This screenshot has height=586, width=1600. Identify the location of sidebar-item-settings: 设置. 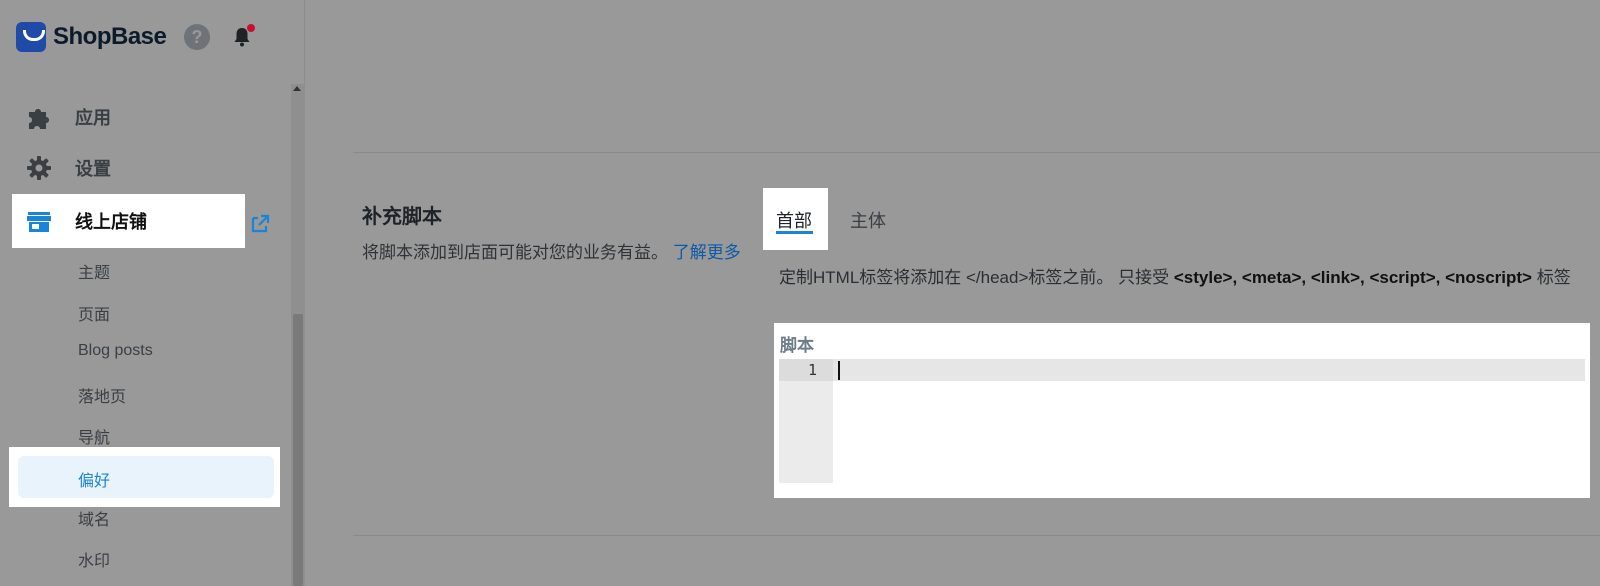
(145, 168).